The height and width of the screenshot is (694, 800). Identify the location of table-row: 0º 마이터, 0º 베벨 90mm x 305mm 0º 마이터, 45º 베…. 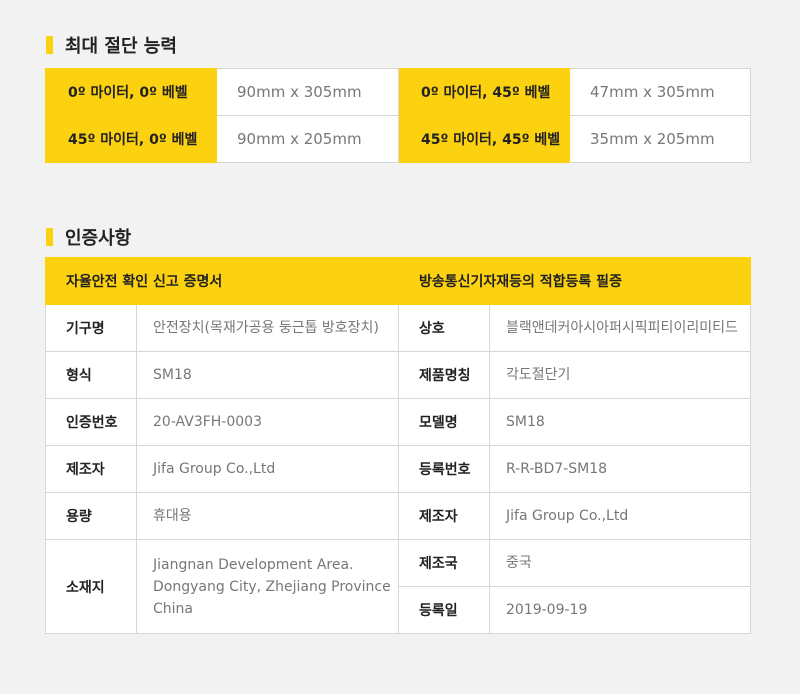
(398, 92).